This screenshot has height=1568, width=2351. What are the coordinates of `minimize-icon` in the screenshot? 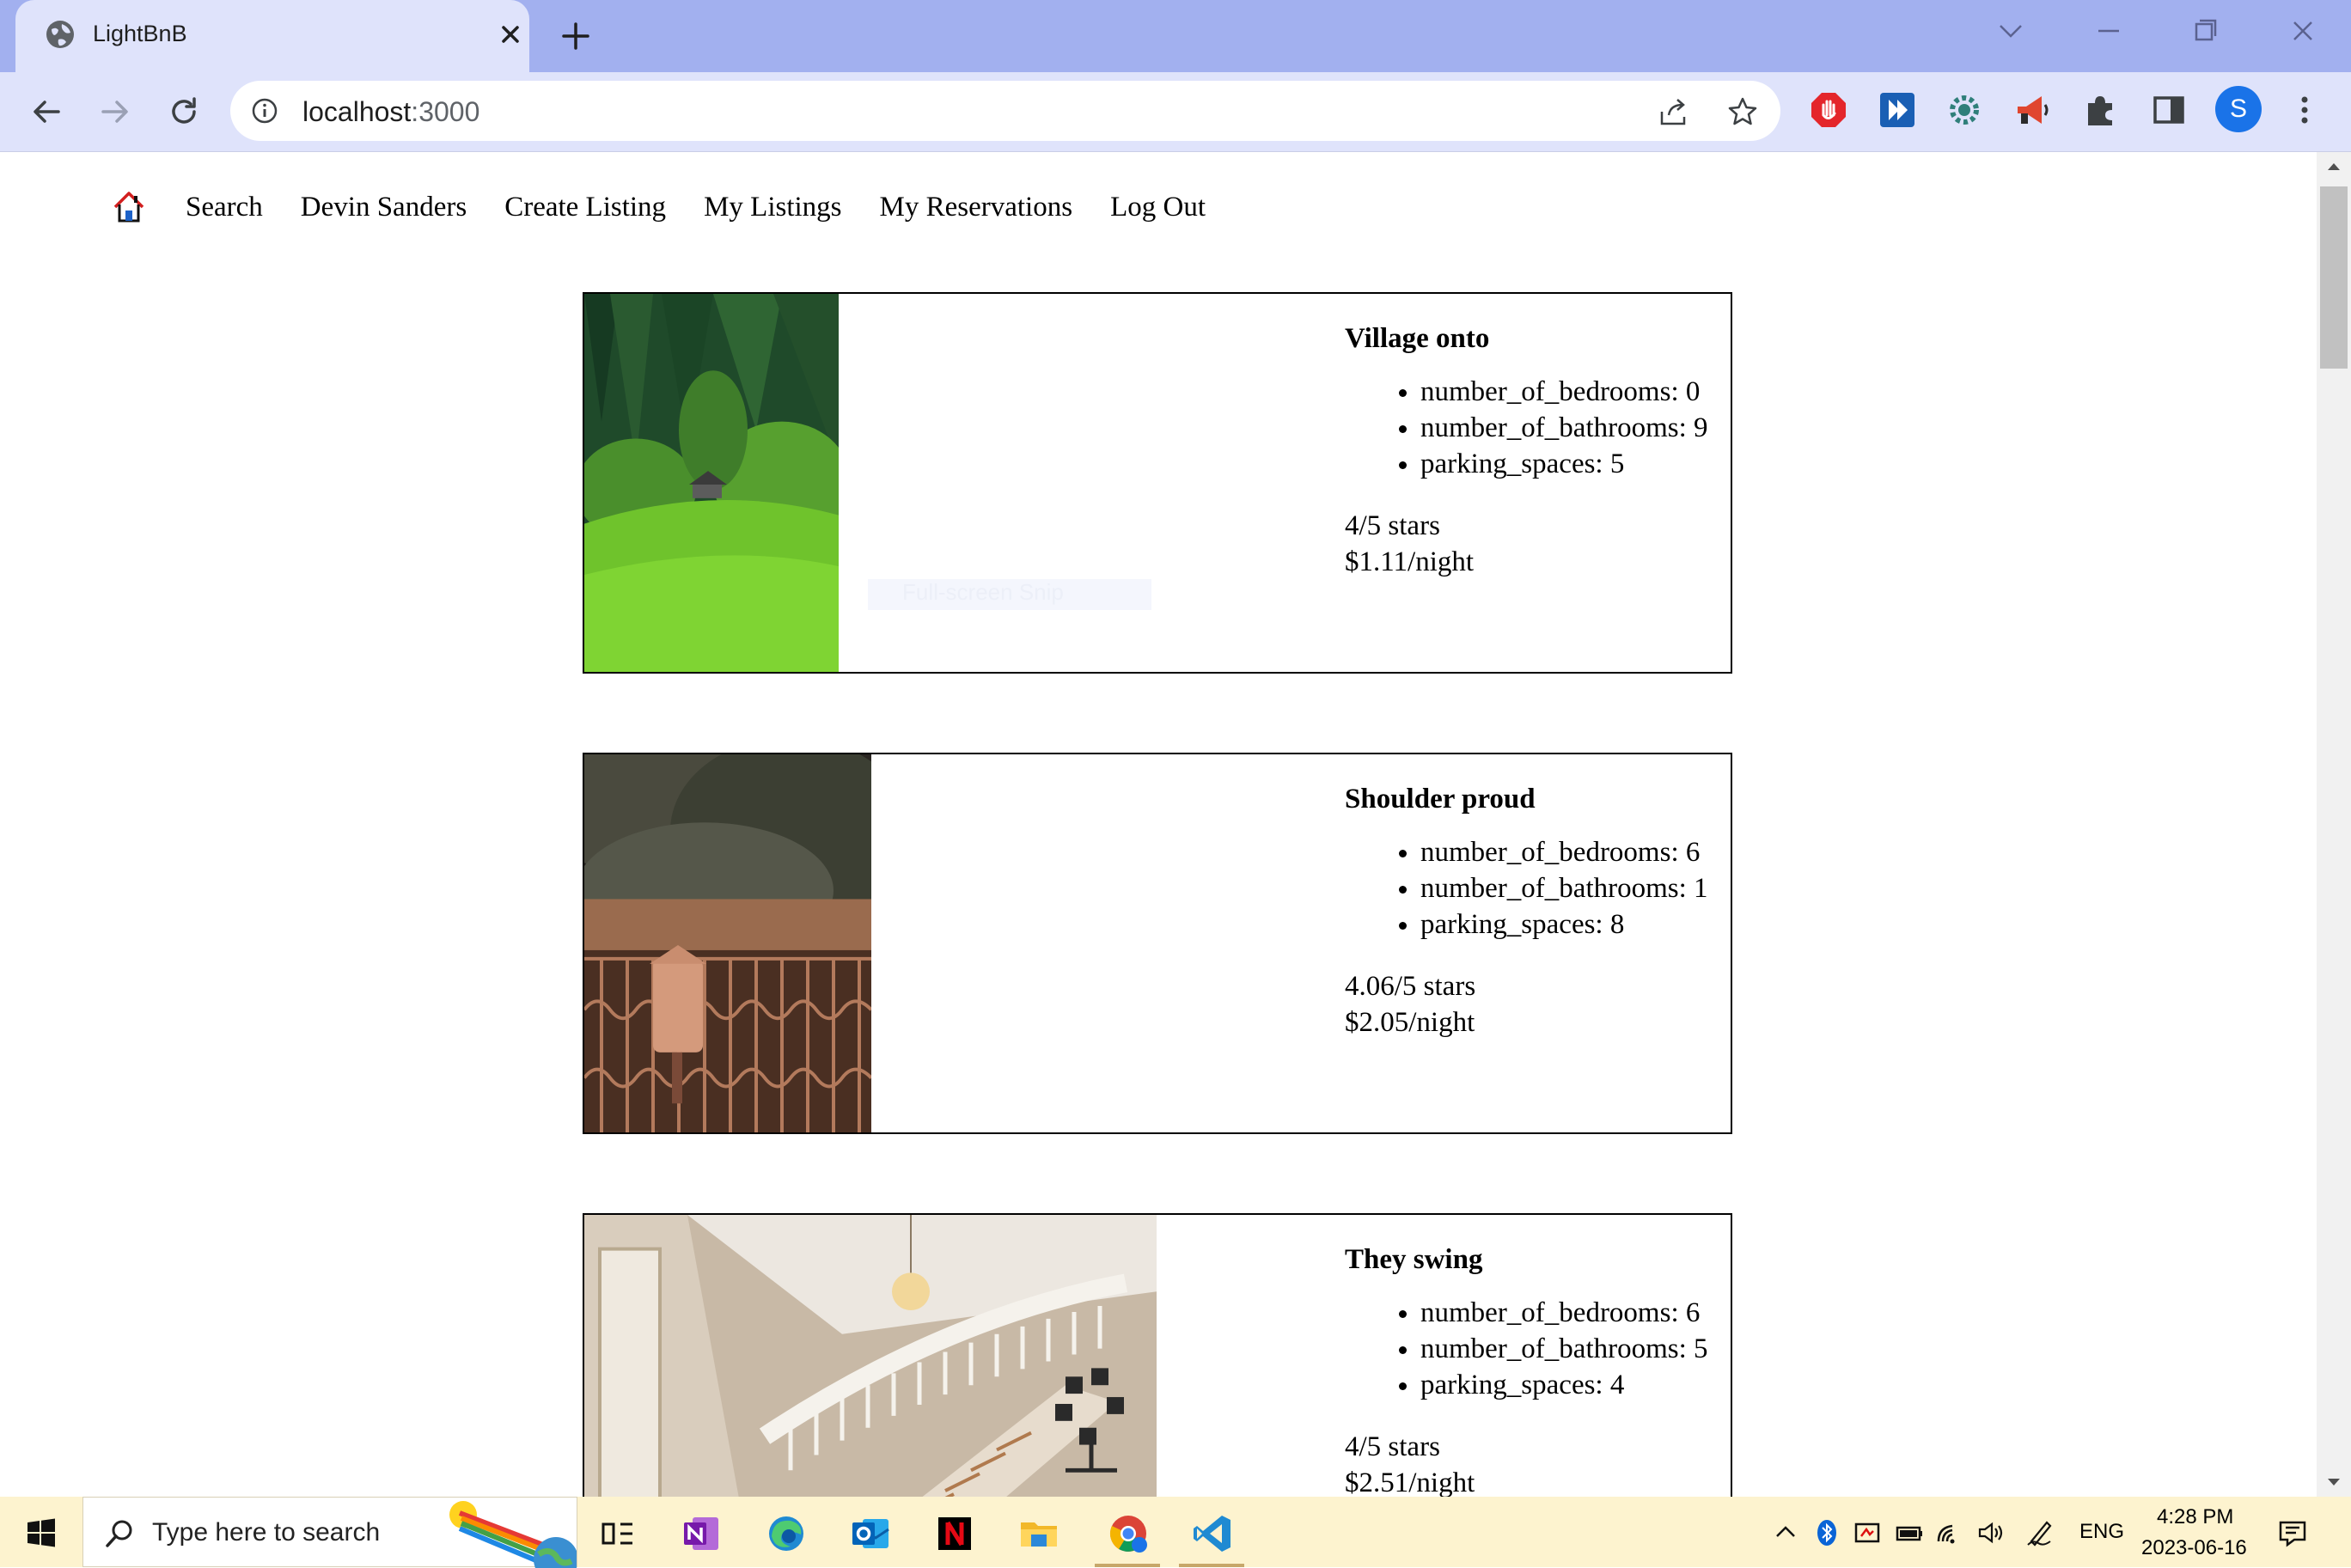 It's located at (2109, 31).